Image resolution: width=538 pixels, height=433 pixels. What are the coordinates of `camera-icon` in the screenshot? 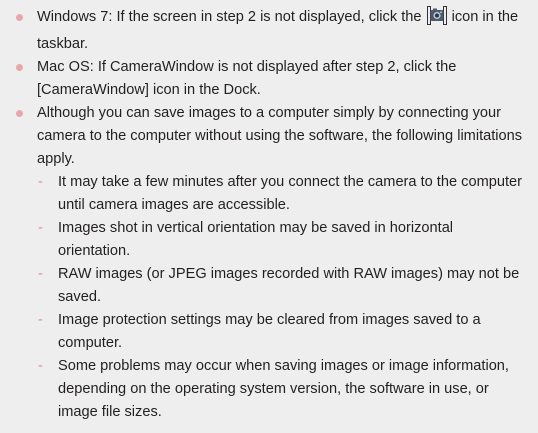 It's located at (436, 19).